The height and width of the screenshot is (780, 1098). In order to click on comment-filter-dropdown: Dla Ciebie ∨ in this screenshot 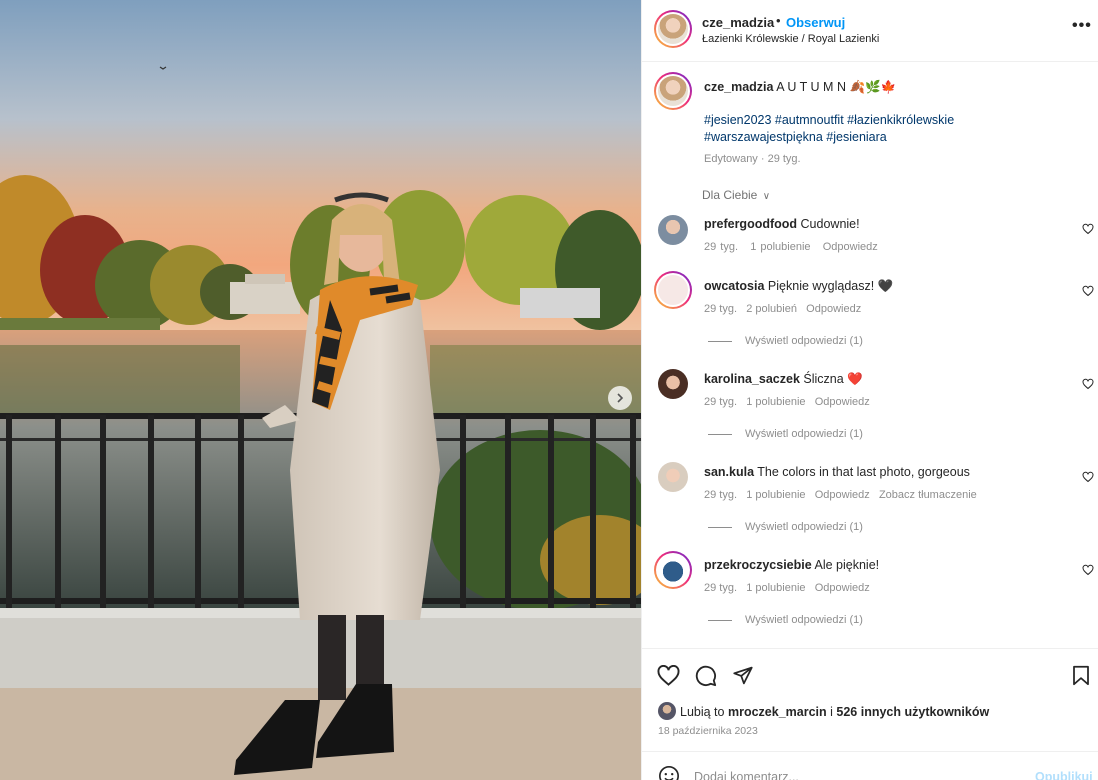, I will do `click(736, 195)`.